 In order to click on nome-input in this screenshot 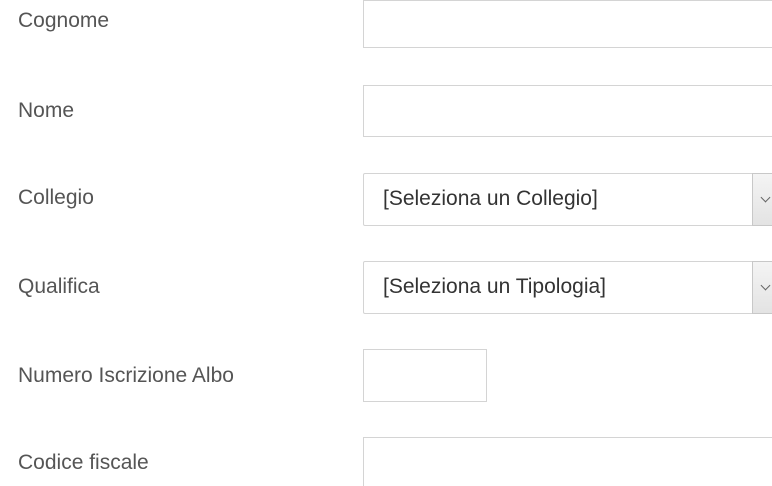, I will do `click(567, 111)`.